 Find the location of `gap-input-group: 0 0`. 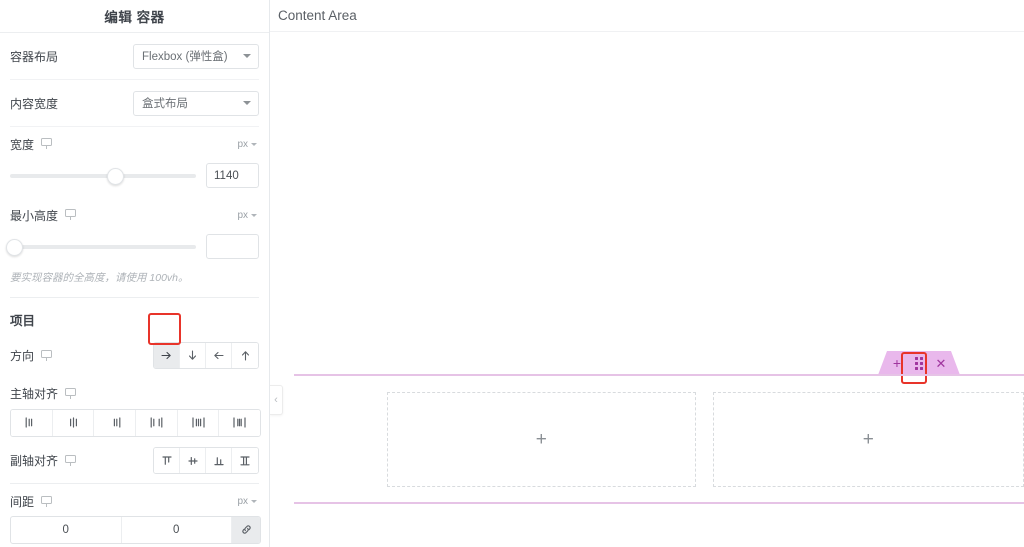

gap-input-group: 0 0 is located at coordinates (135, 529).